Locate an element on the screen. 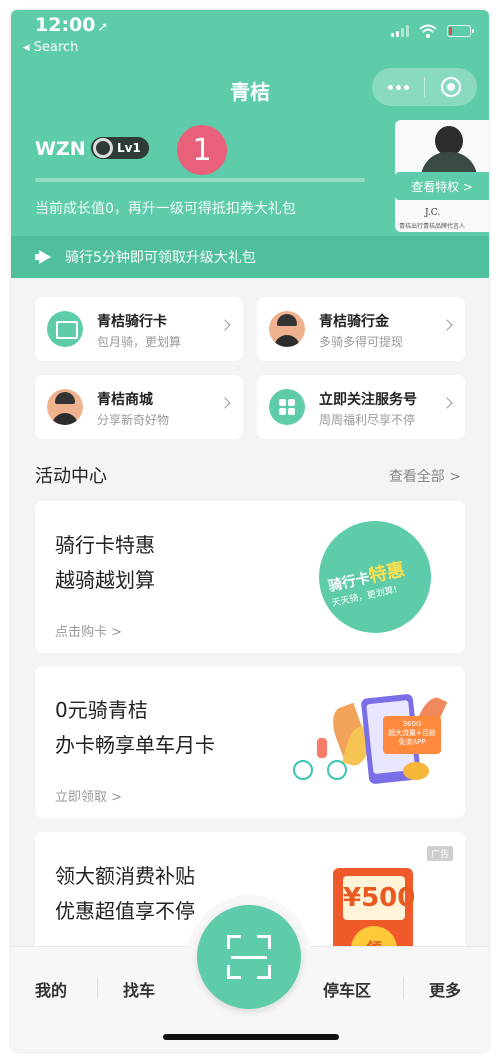 The height and width of the screenshot is (1063, 500). location-arrow-icon: ➚ is located at coordinates (103, 27).